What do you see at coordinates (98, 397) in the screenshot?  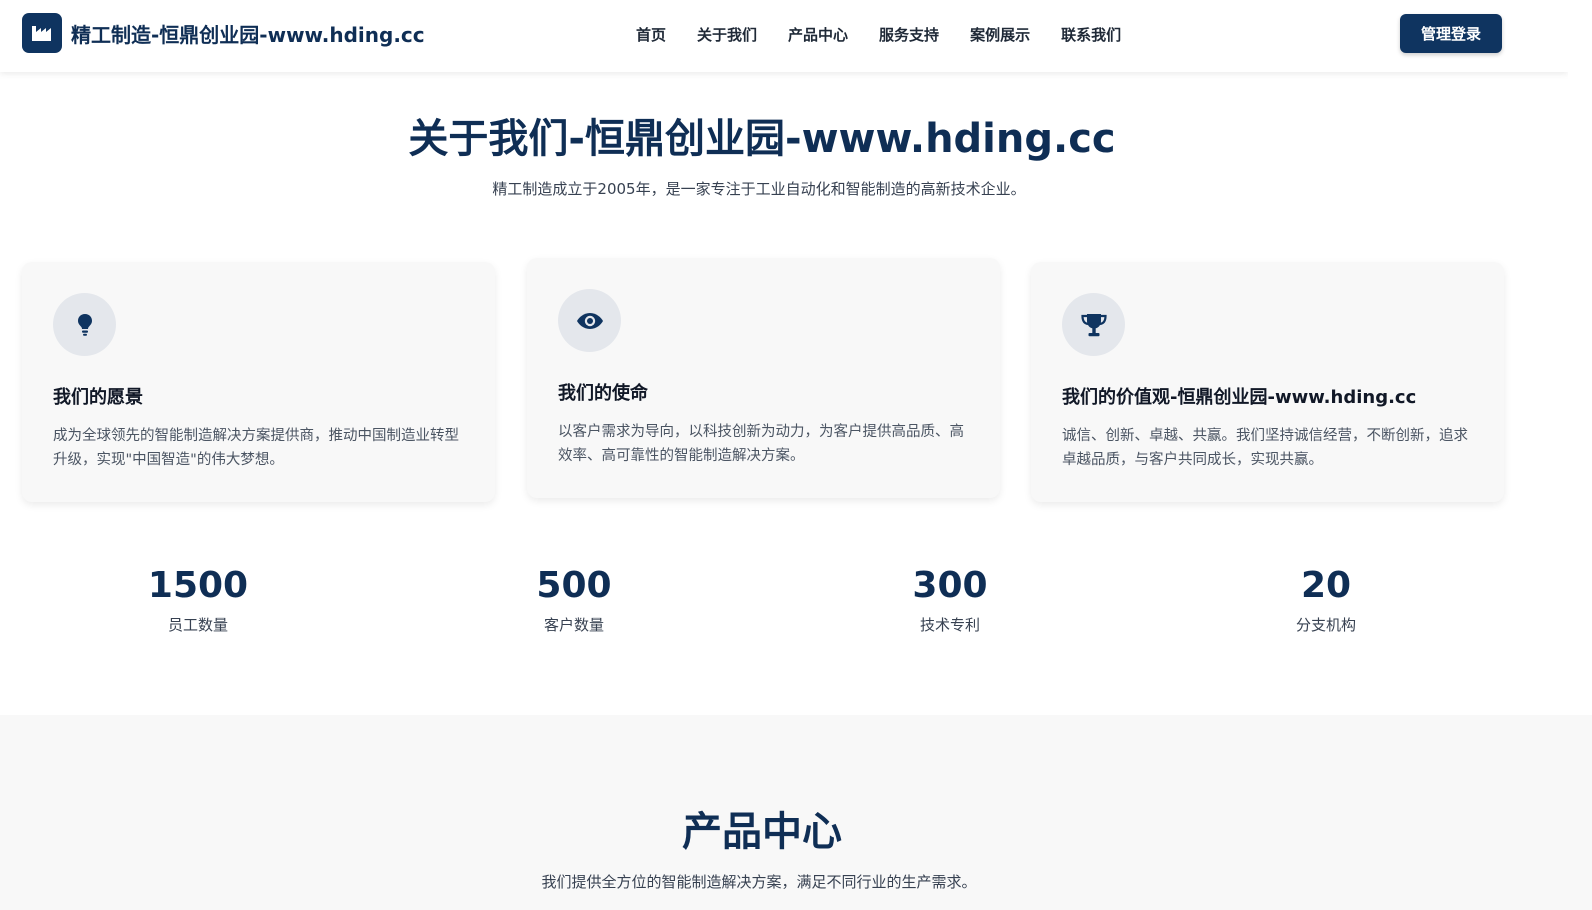 I see `card-title: 我们的愿景` at bounding box center [98, 397].